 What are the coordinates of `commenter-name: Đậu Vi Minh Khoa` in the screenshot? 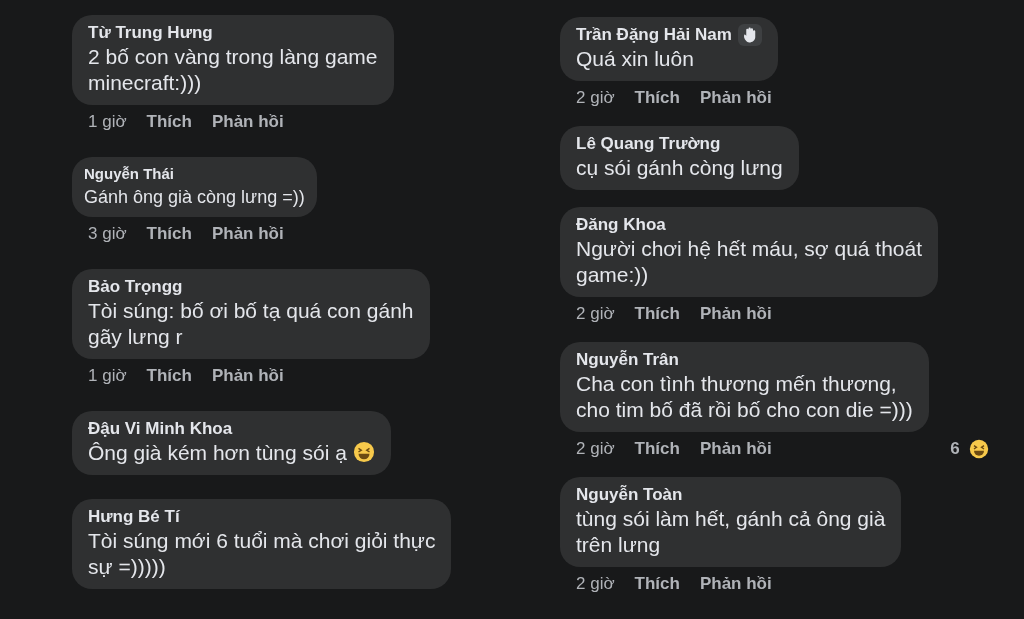 It's located at (160, 429).